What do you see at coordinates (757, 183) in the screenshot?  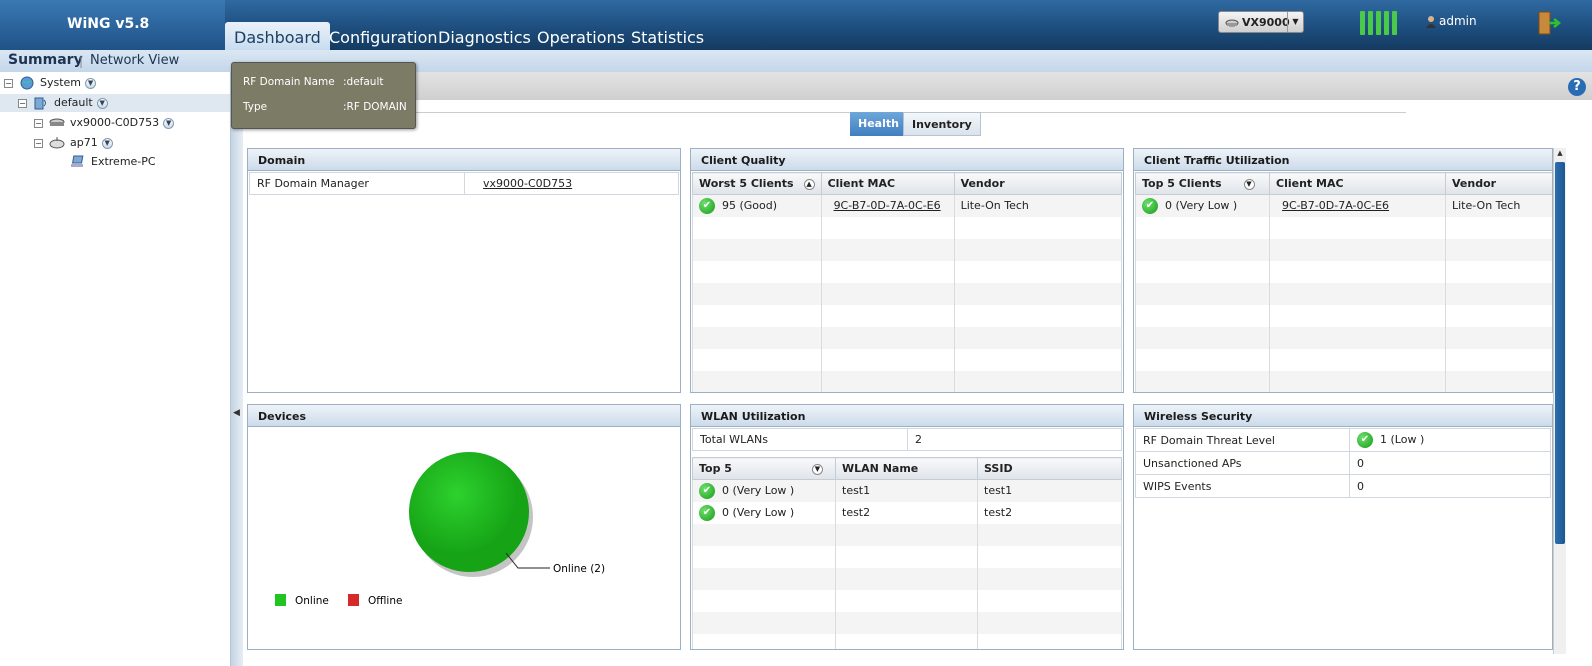 I see `column-header-worst-clients: Worst 5 Clients ▲` at bounding box center [757, 183].